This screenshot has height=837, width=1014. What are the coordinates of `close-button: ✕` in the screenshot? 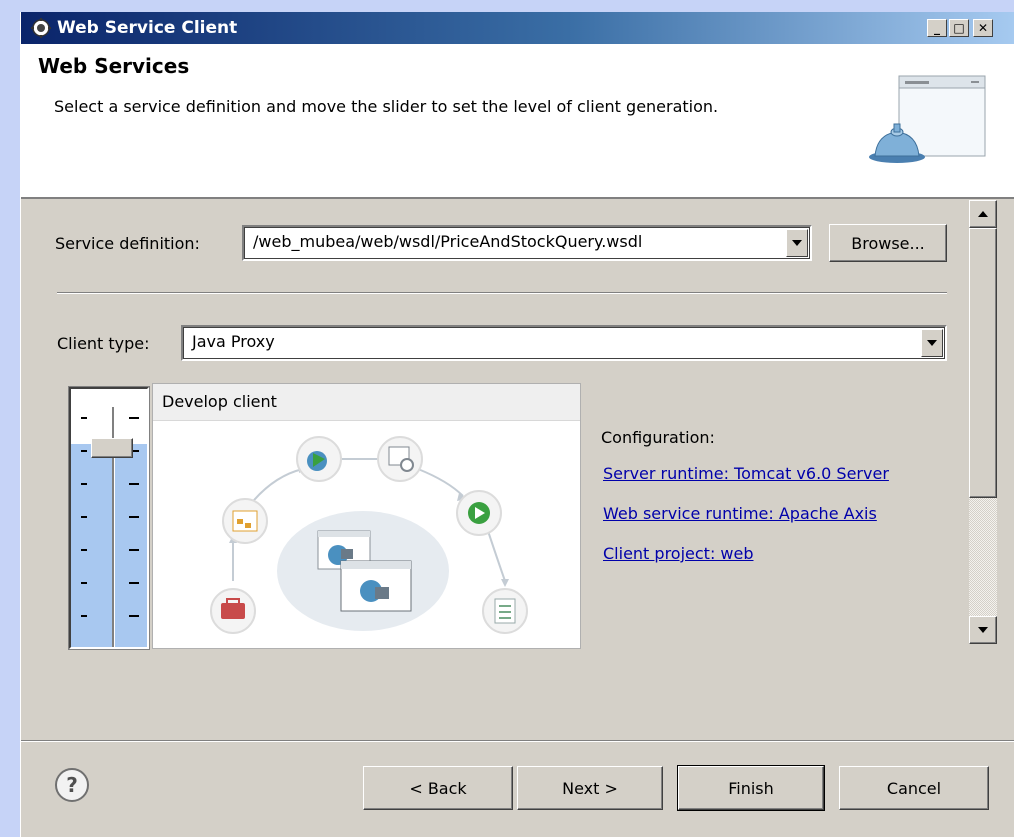 It's located at (983, 28).